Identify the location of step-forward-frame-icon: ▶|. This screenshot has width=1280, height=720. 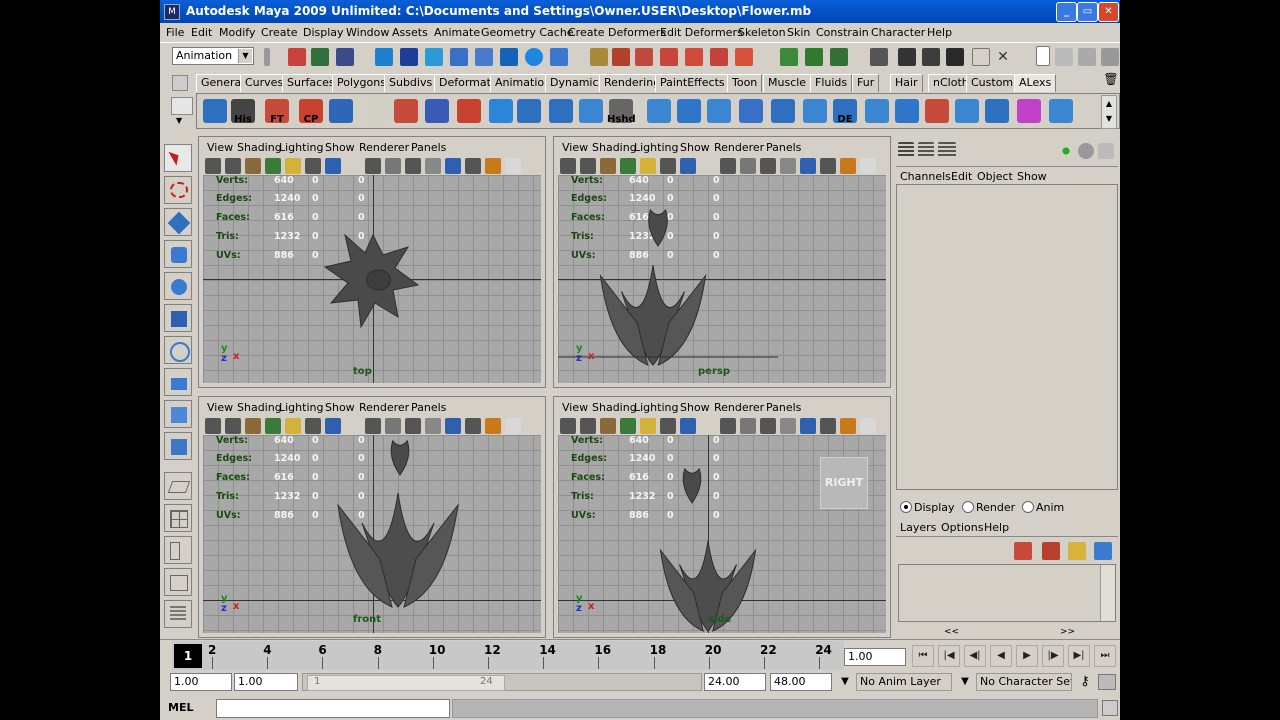
(1079, 656).